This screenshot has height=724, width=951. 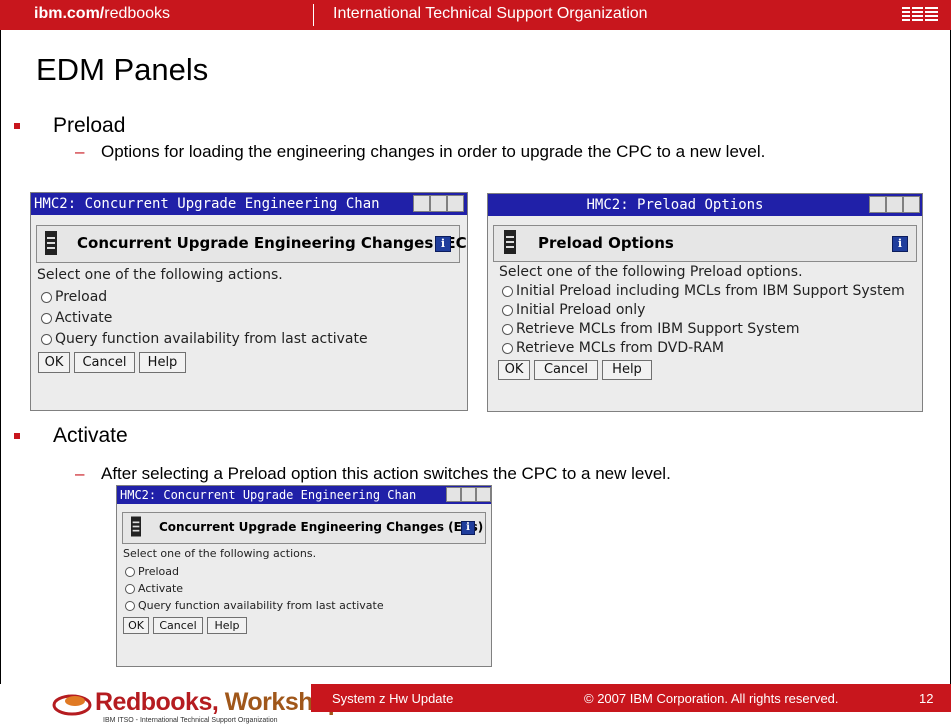 What do you see at coordinates (920, 14) in the screenshot?
I see `ibm-logo` at bounding box center [920, 14].